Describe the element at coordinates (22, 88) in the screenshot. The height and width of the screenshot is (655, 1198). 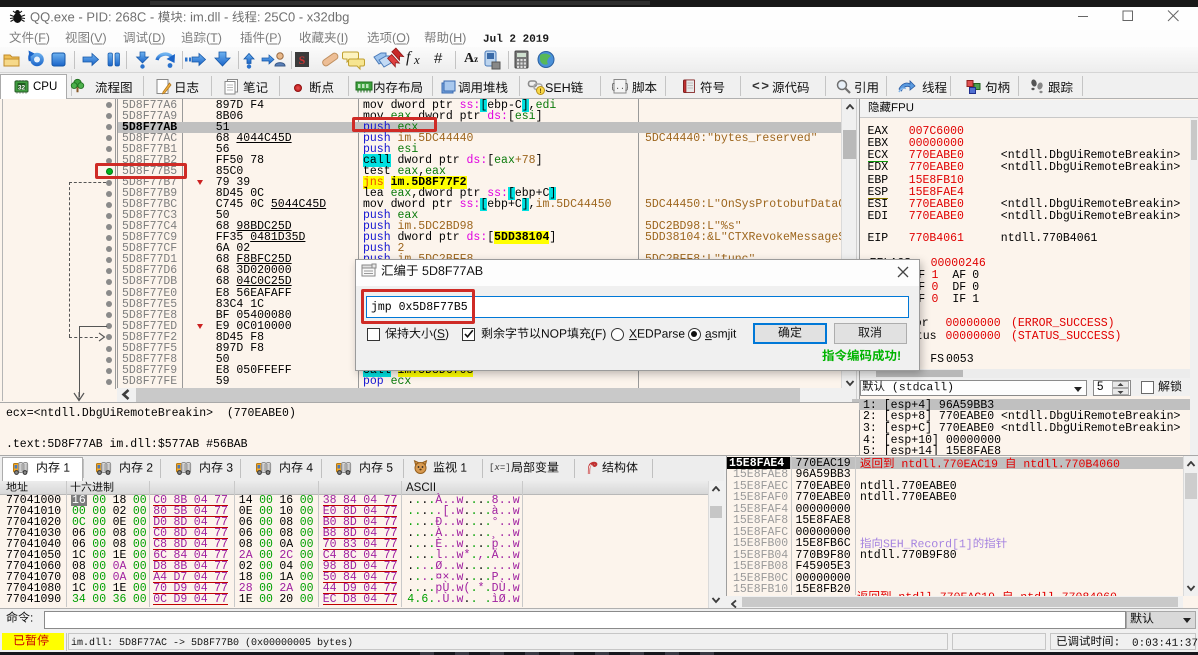
I see `svg-text: 32` at that location.